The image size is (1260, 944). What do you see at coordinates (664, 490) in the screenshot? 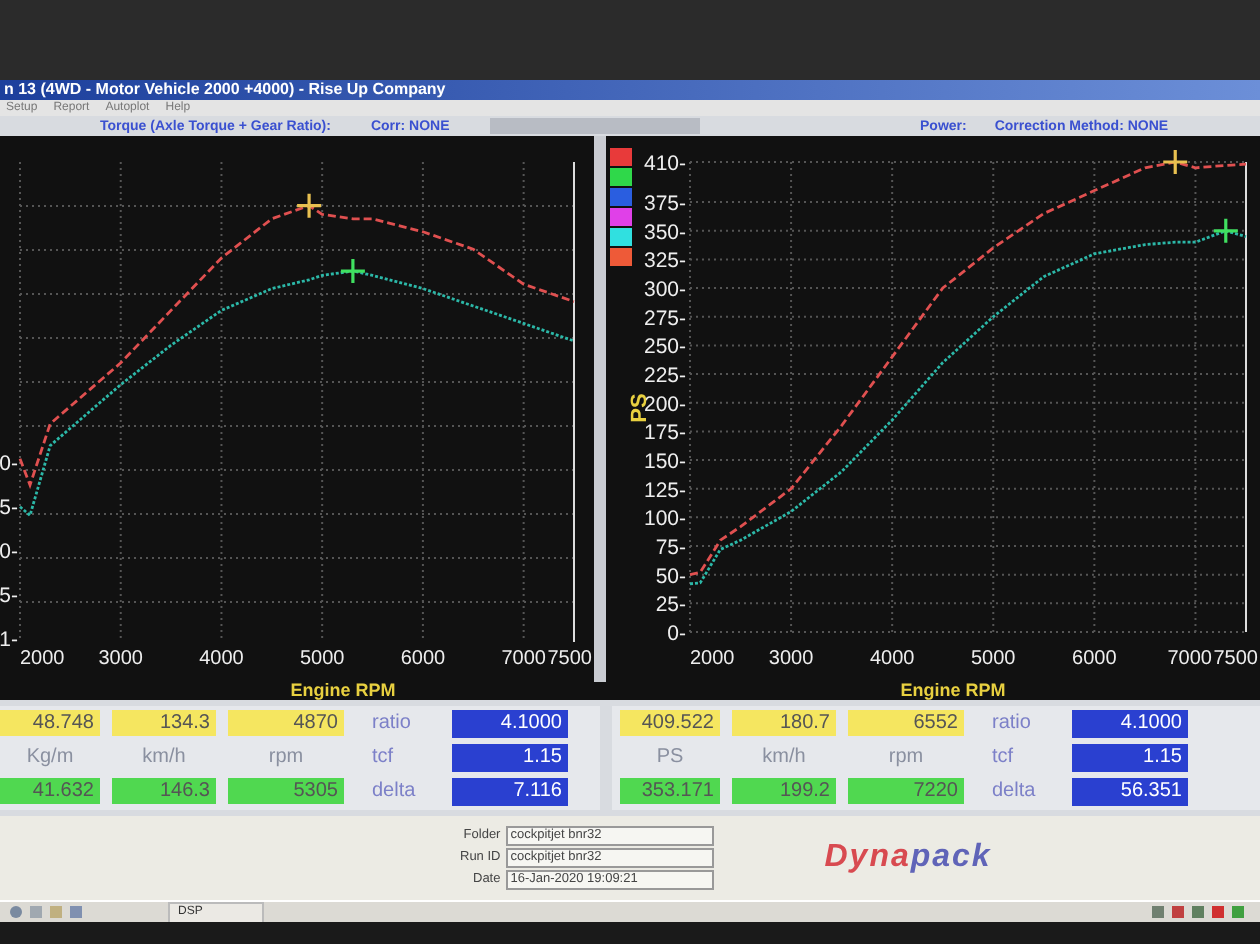
I see `axis-tick-label: 125-` at bounding box center [664, 490].